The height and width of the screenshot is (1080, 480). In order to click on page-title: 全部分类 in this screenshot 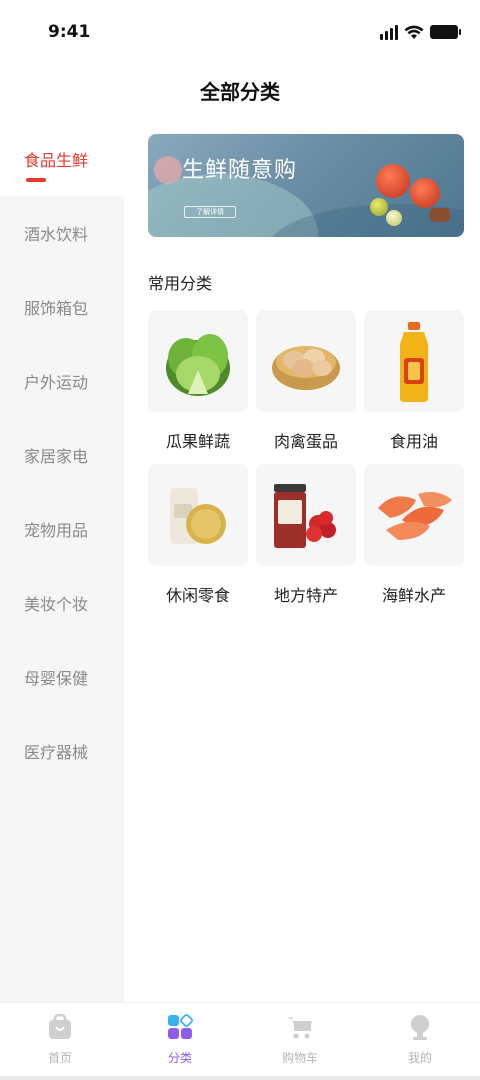, I will do `click(240, 92)`.